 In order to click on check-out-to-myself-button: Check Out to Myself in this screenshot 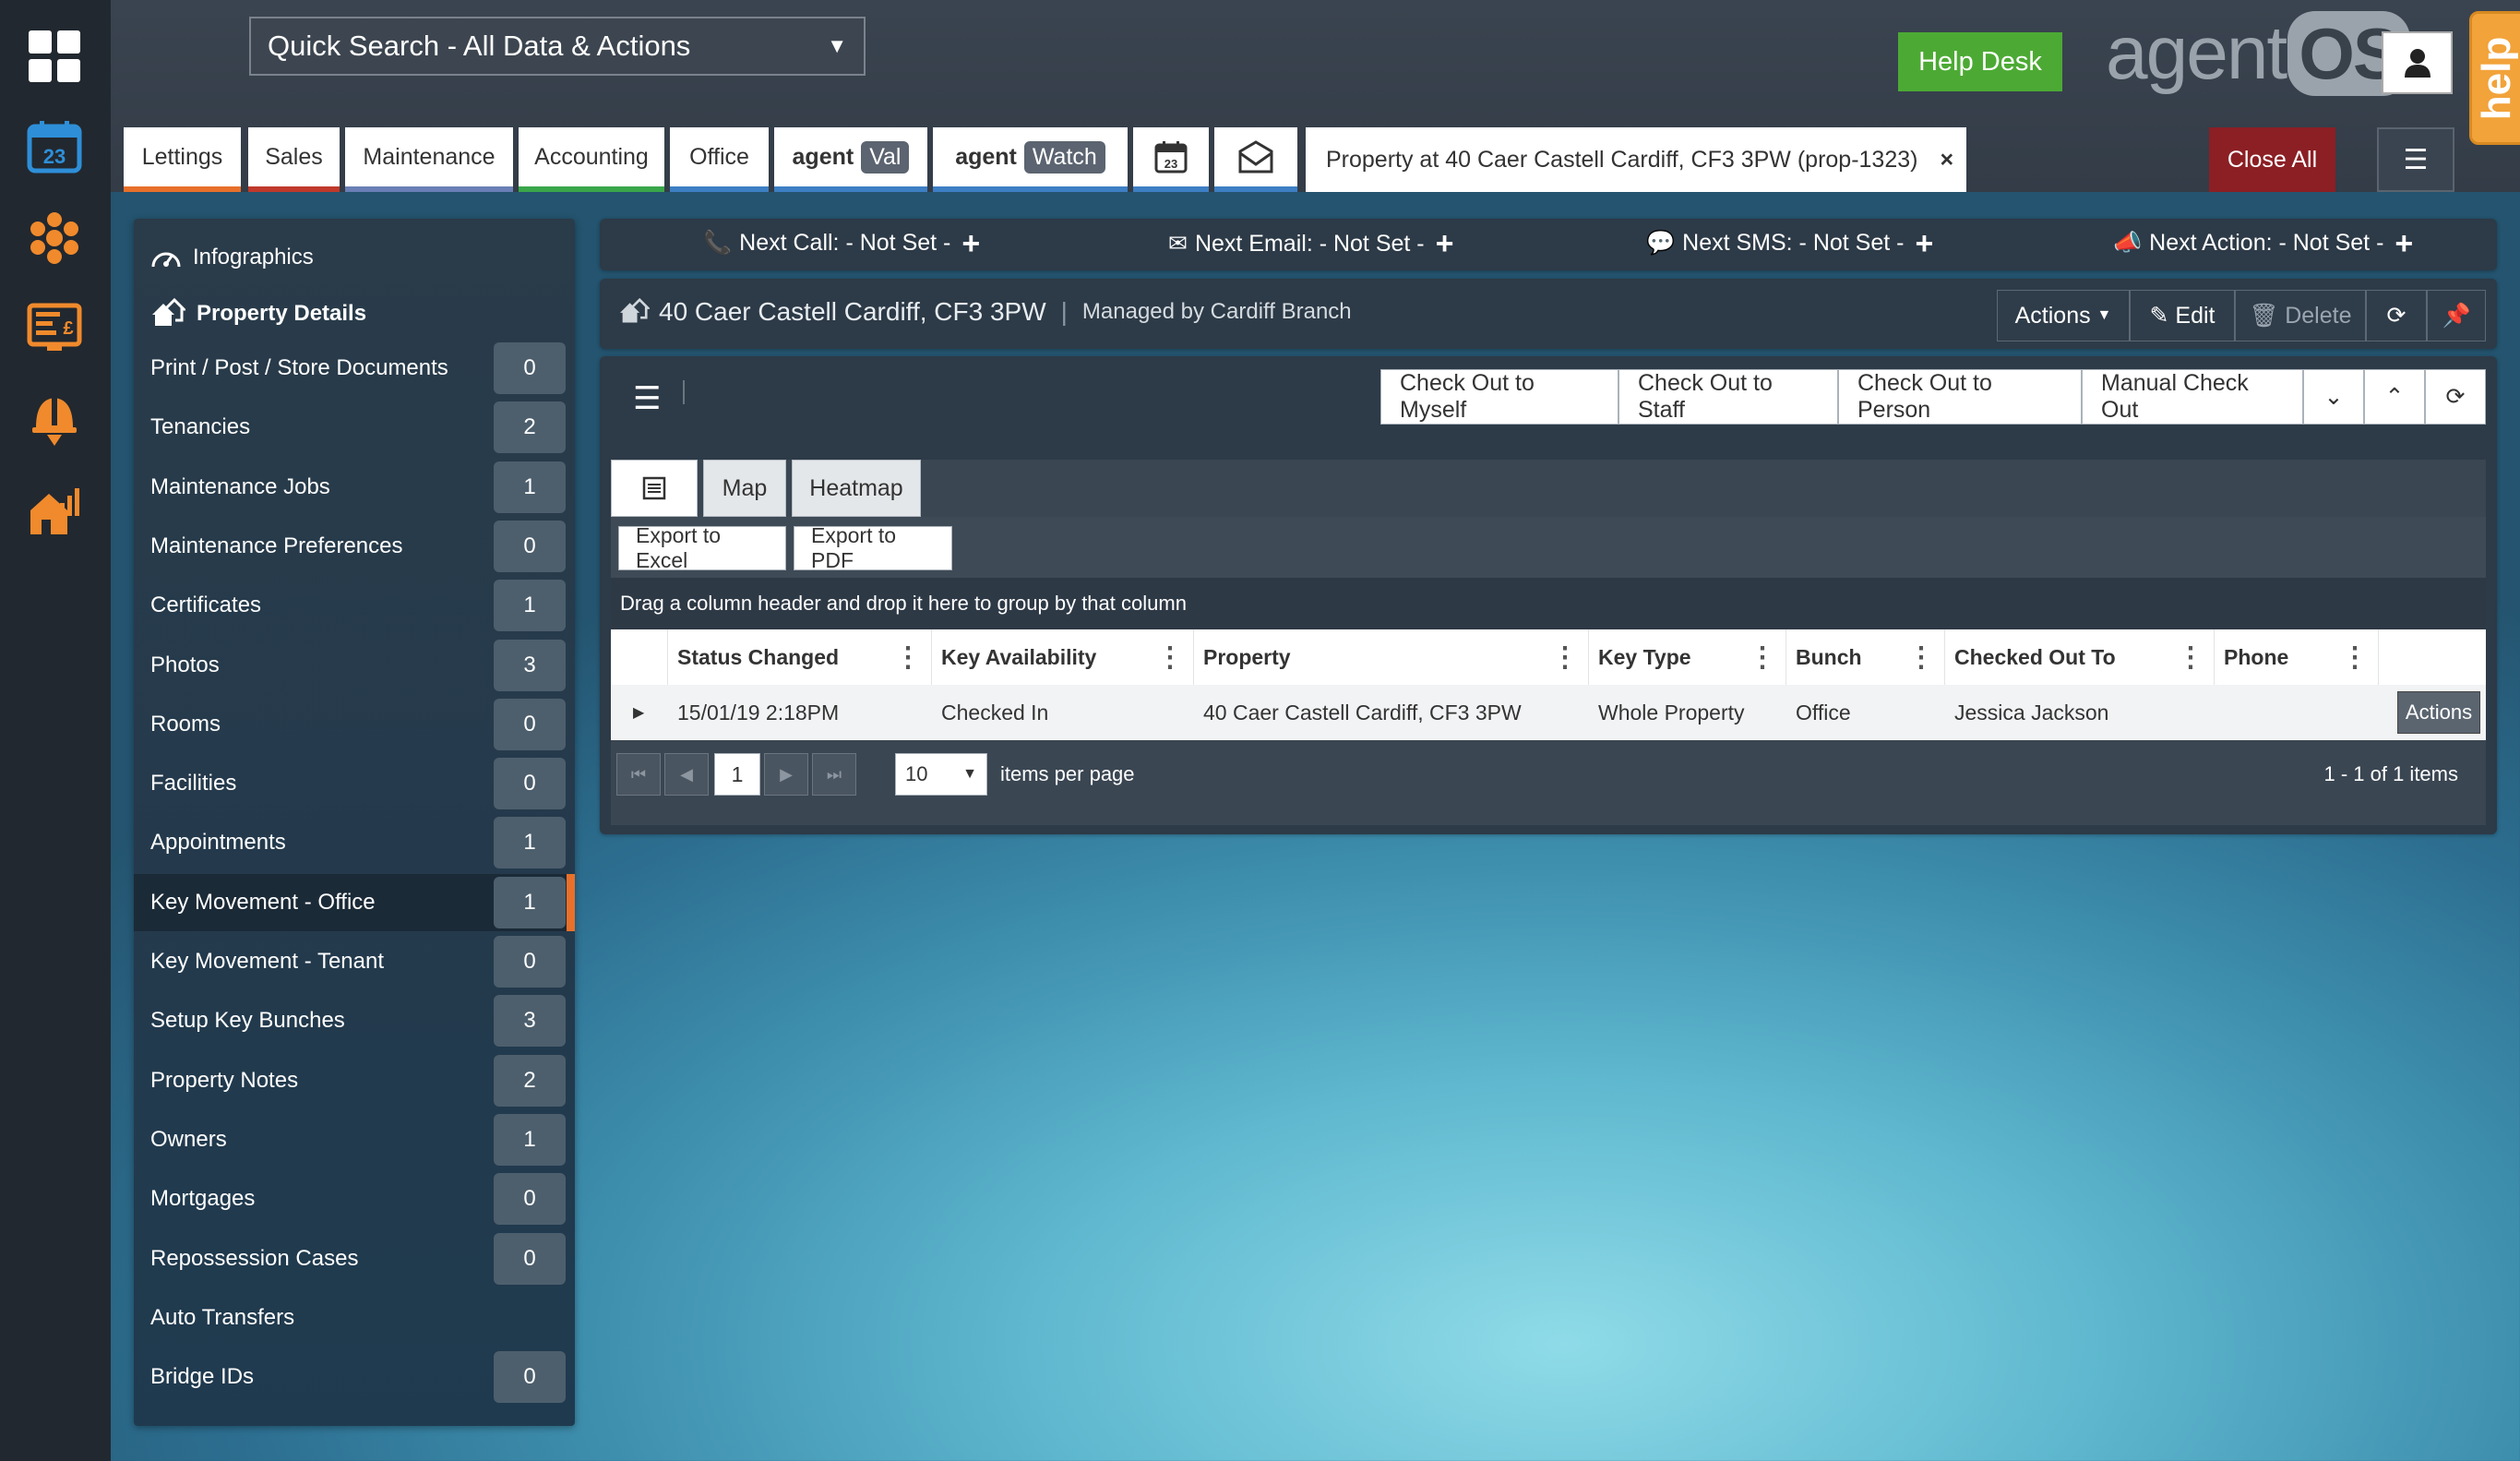, I will do `click(1499, 397)`.